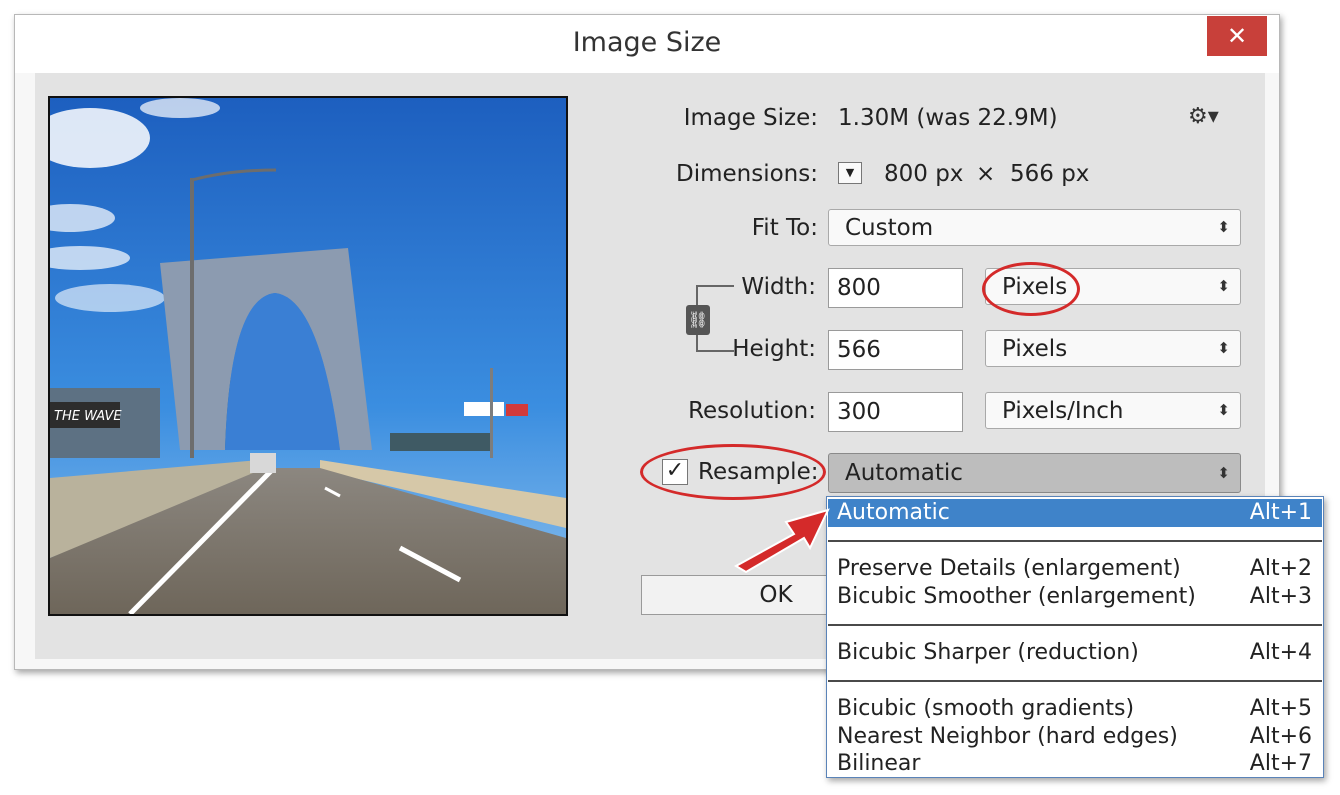 The height and width of the screenshot is (795, 1340). I want to click on fit-to-select: Custom ⬍, so click(1034, 227).